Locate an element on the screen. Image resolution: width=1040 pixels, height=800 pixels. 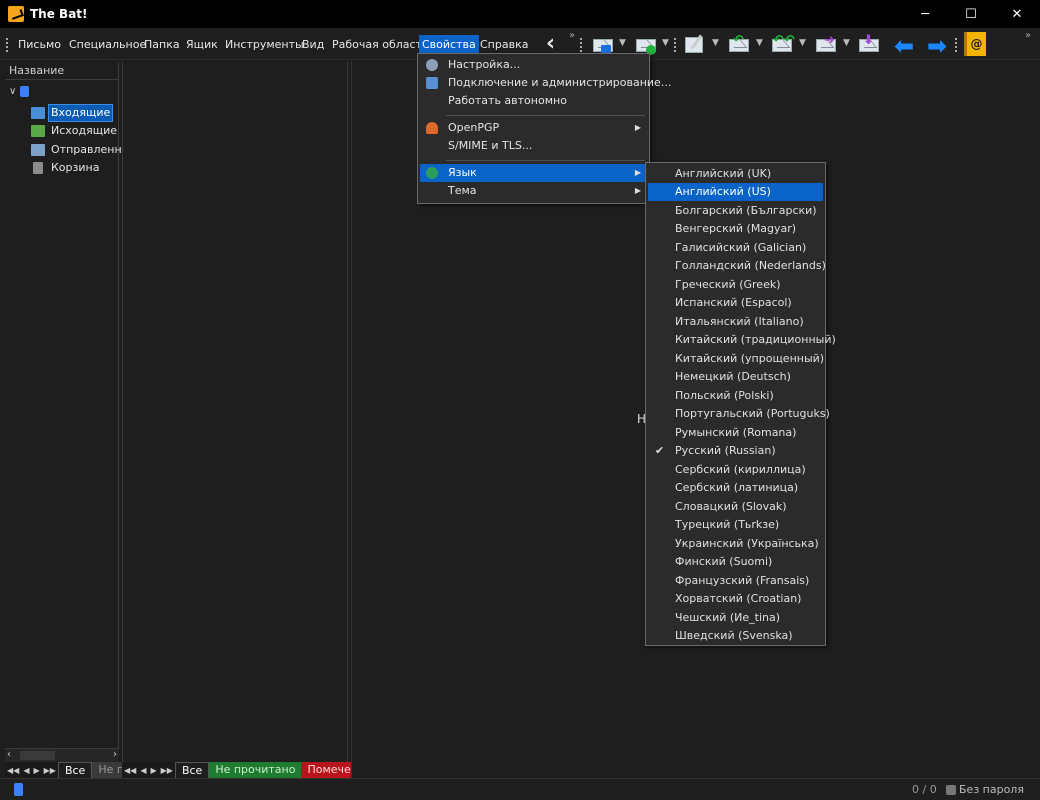
maximize-button: ☐ is located at coordinates (971, 14).